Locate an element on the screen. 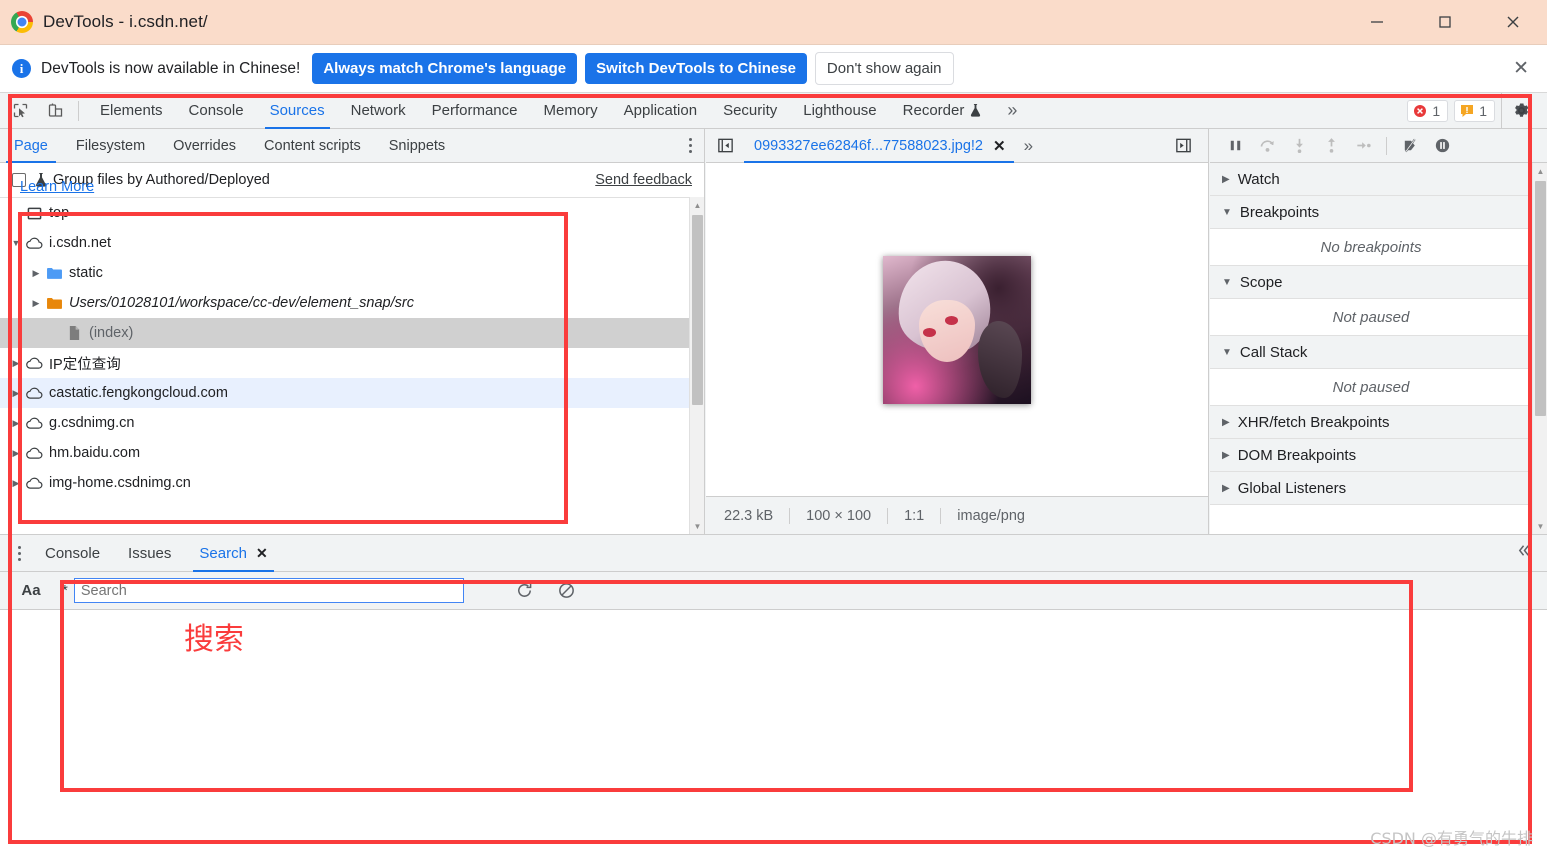 This screenshot has height=855, width=1547. warning-badge-icon: 1 is located at coordinates (1474, 110).